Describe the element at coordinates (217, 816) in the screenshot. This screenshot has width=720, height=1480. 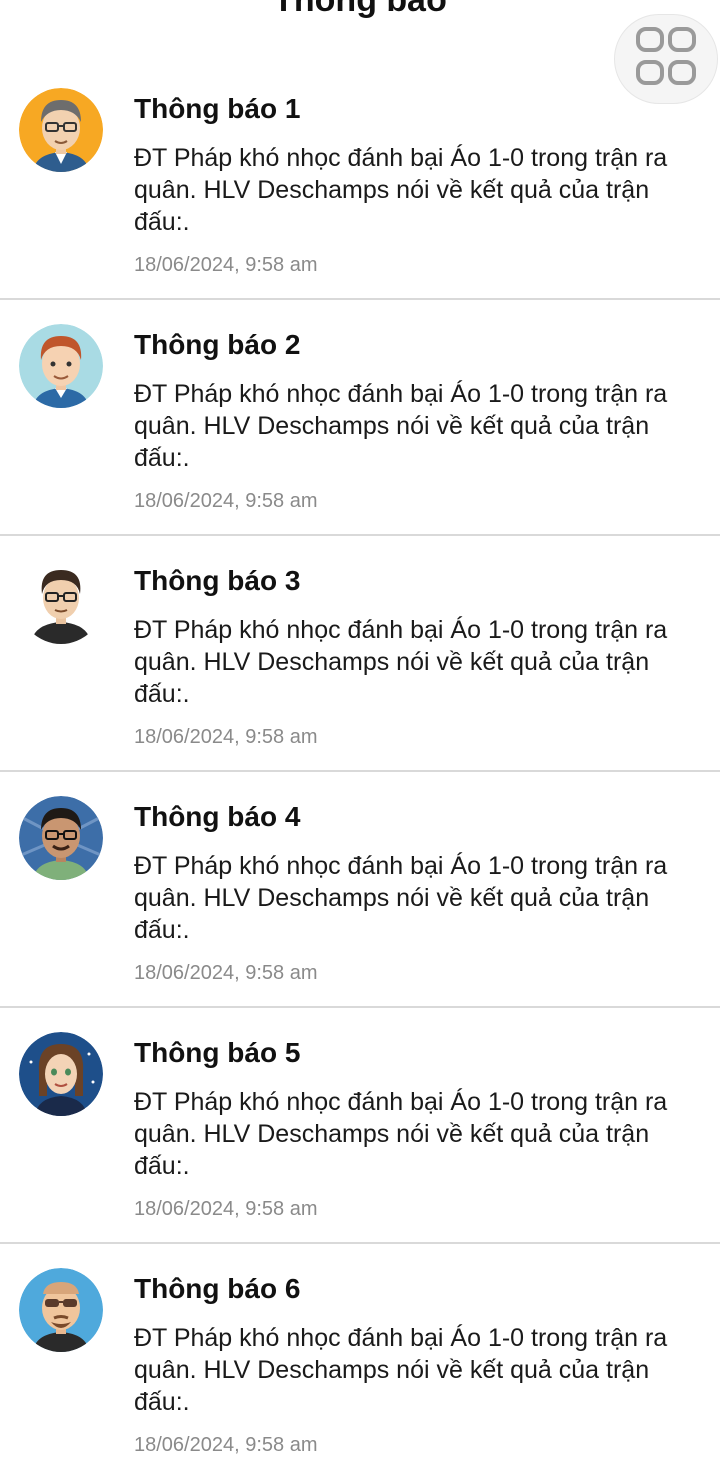
I see `notification-title: Thông báo 4` at that location.